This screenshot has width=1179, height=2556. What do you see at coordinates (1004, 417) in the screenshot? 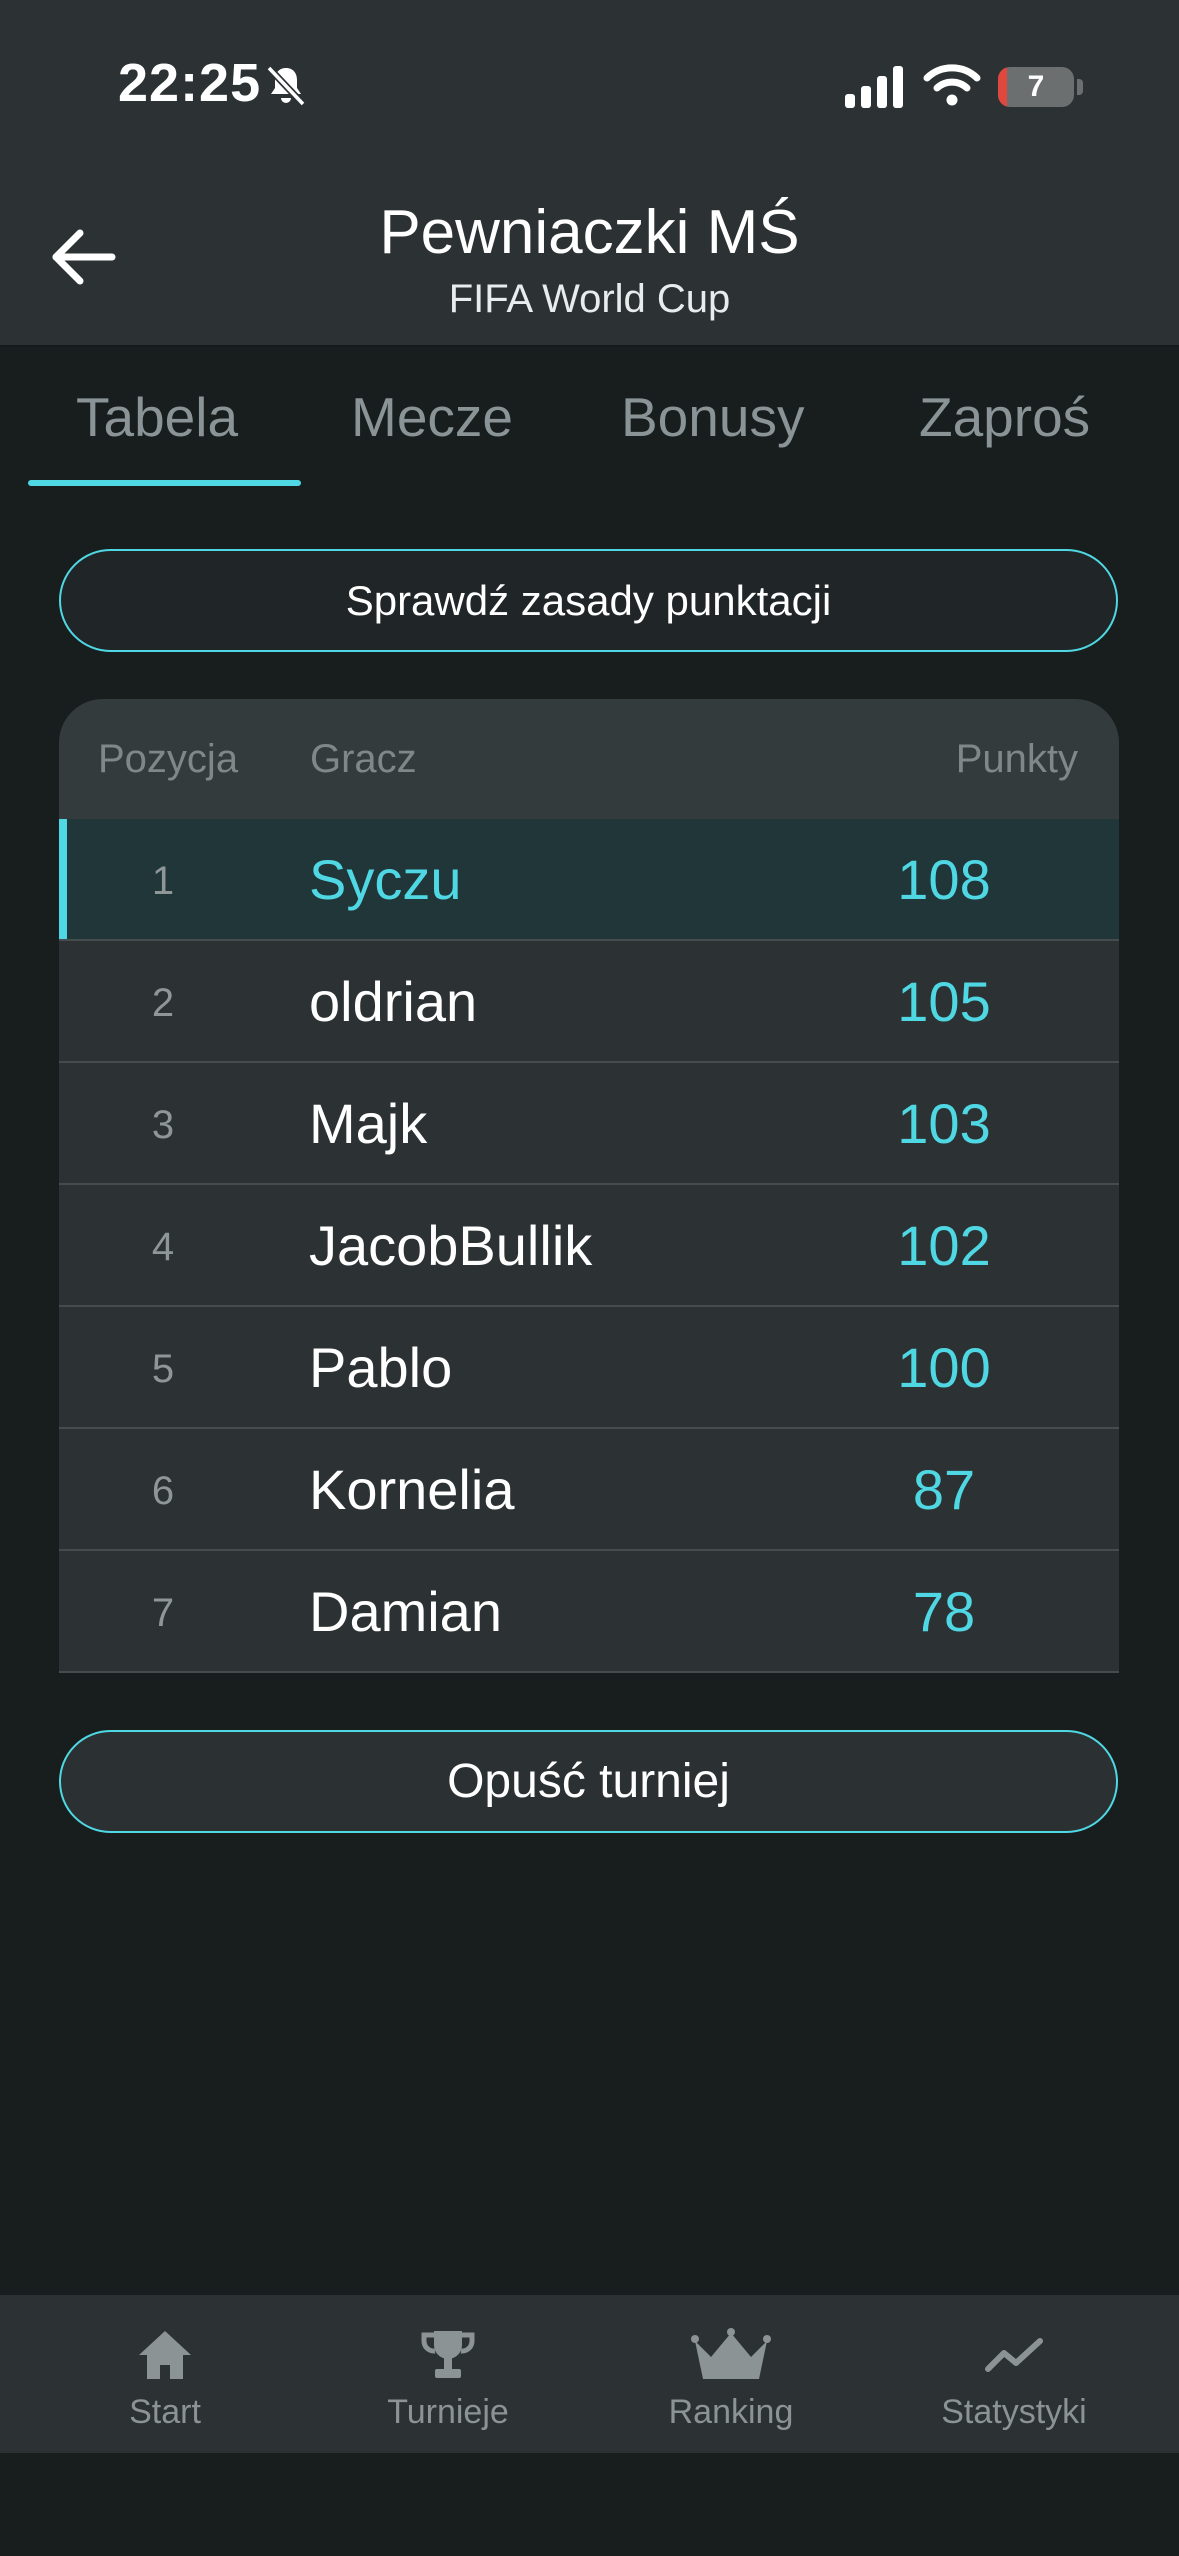
I see `tab-zapros: Zaproś` at bounding box center [1004, 417].